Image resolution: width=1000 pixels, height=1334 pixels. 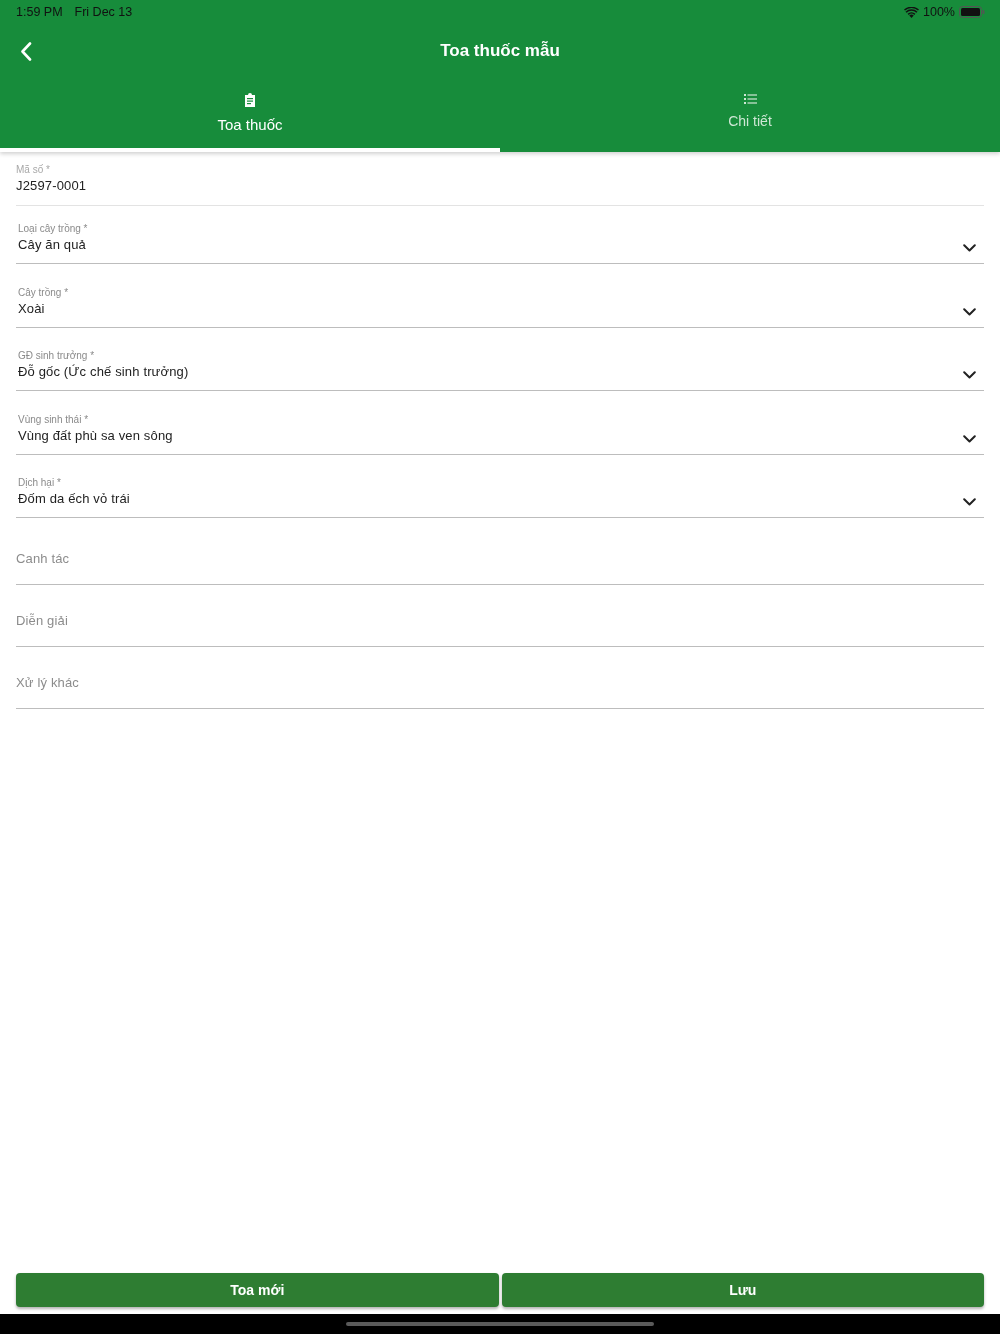 What do you see at coordinates (74, 499) in the screenshot?
I see `field-value: Đốm da ếch vỏ trái` at bounding box center [74, 499].